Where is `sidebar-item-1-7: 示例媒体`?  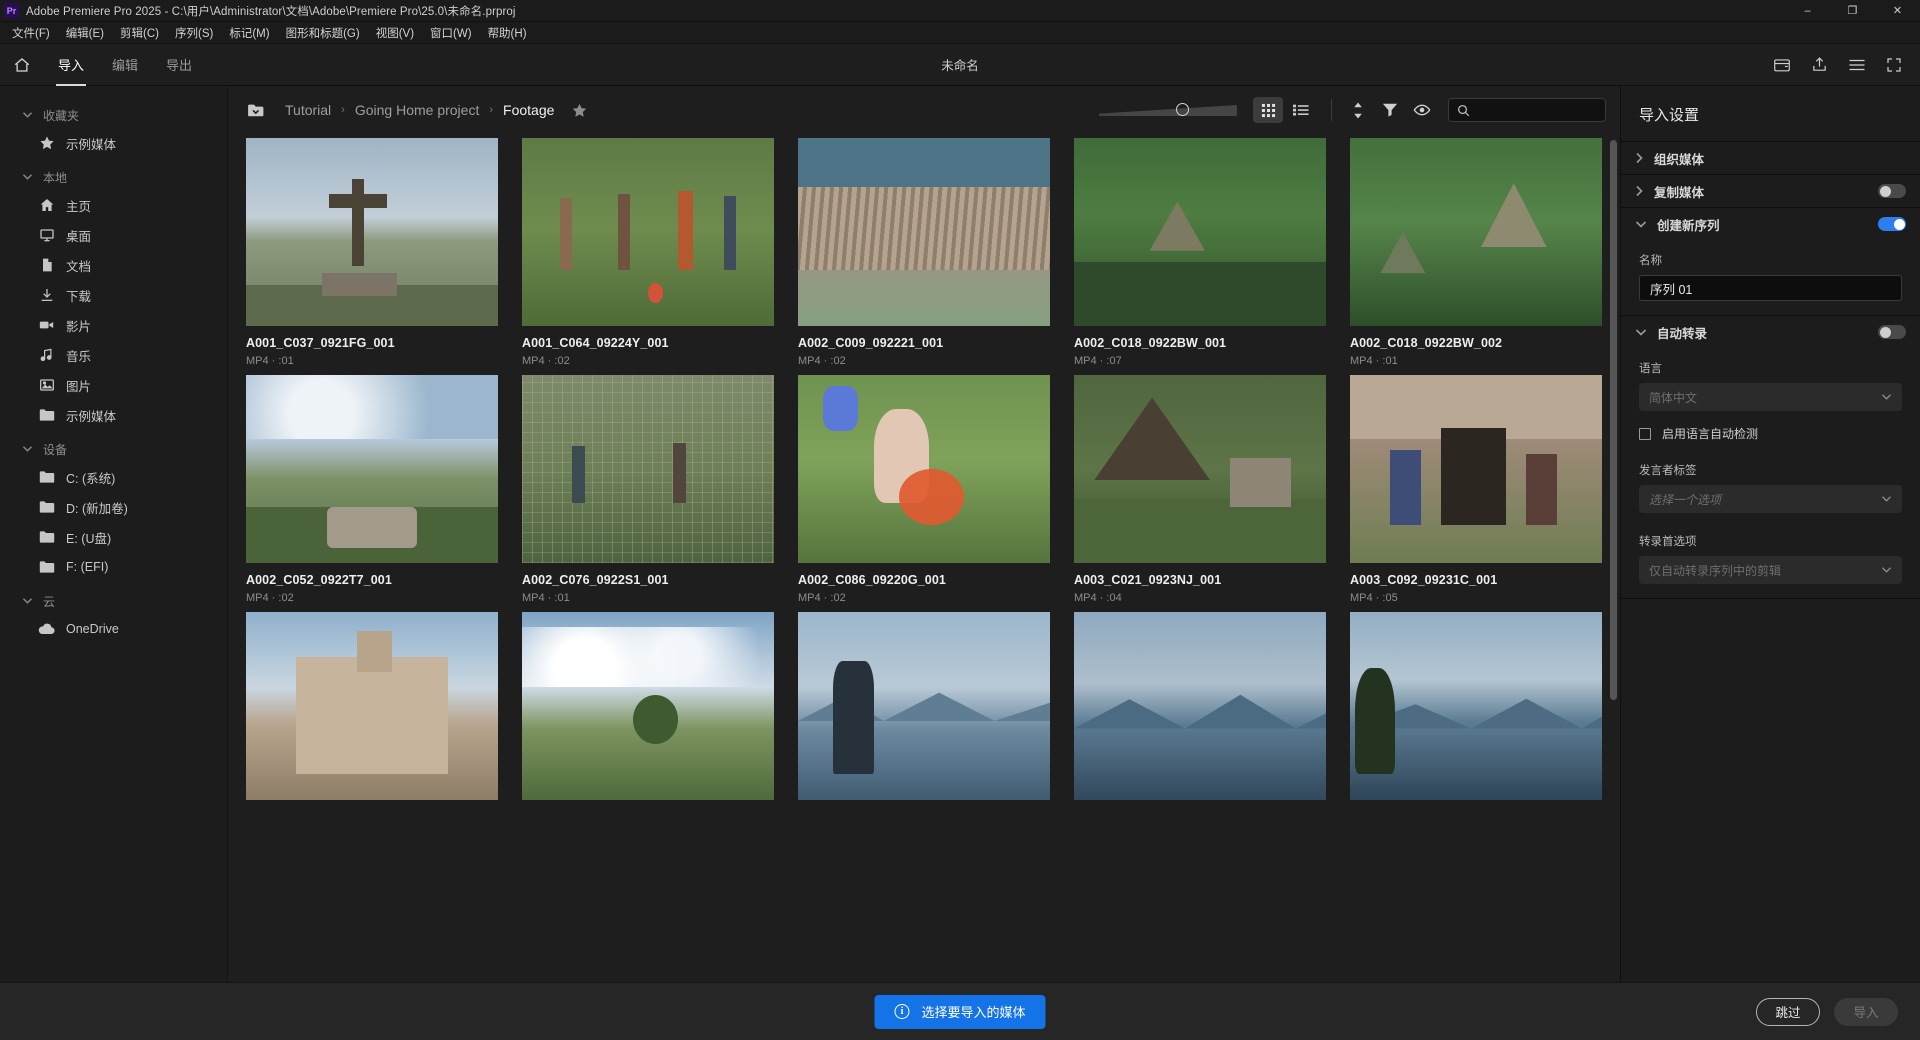 sidebar-item-1-7: 示例媒体 is located at coordinates (113, 415).